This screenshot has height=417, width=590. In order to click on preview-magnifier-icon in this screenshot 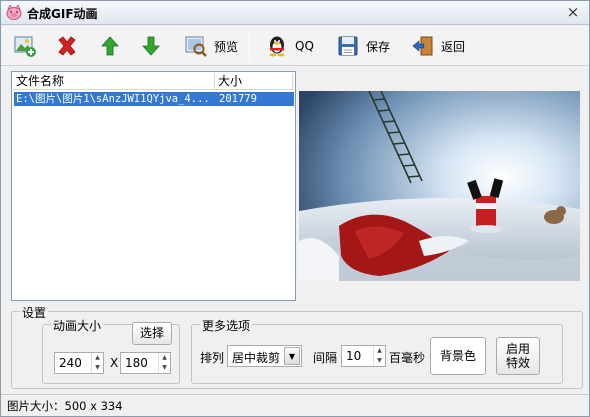, I will do `click(196, 46)`.